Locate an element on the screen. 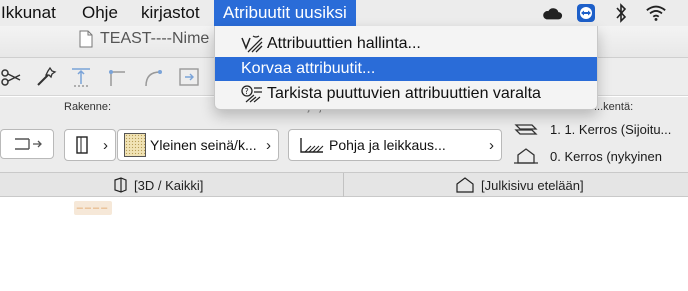  check-missing-attributes-icon: ? is located at coordinates (252, 94).